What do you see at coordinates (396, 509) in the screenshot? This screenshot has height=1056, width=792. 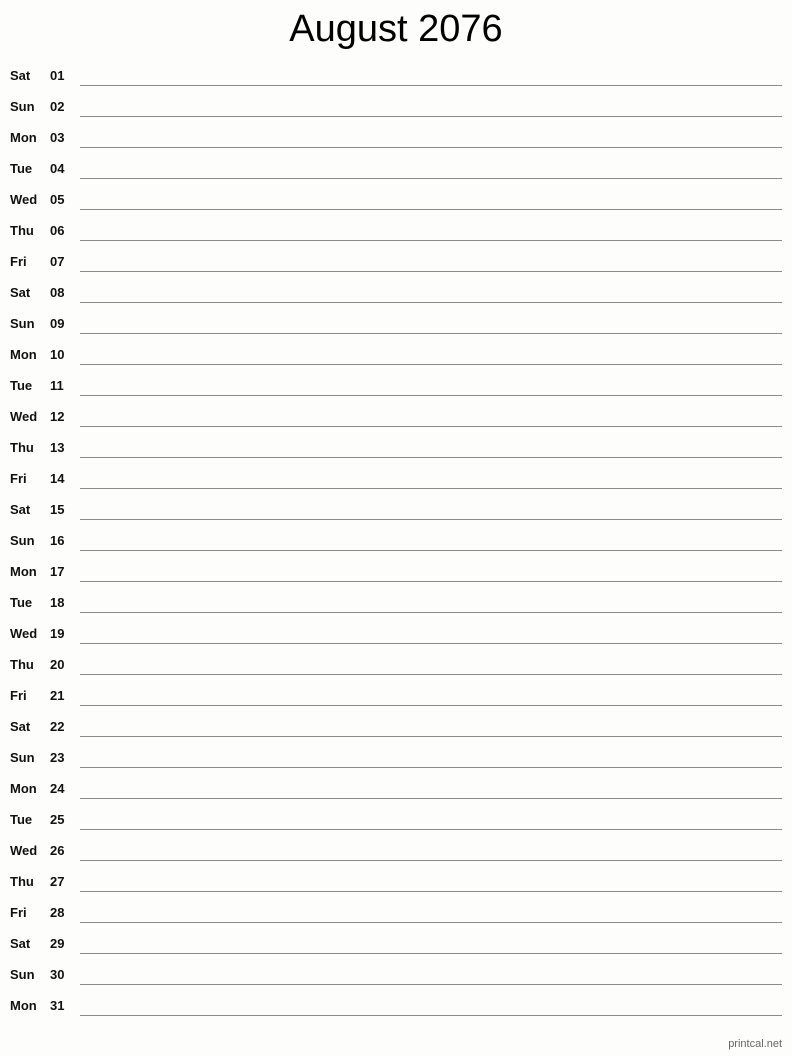 I see `day-row: Sat 15` at bounding box center [396, 509].